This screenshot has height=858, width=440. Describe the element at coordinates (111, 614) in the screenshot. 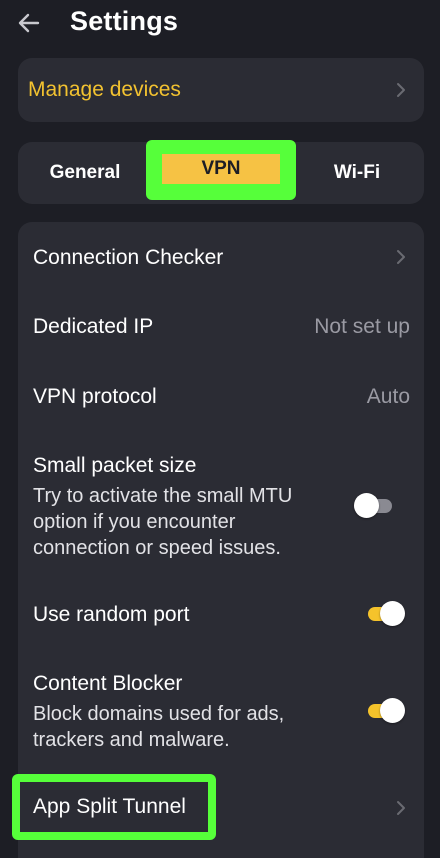

I see `random-port-label: Use random port` at that location.